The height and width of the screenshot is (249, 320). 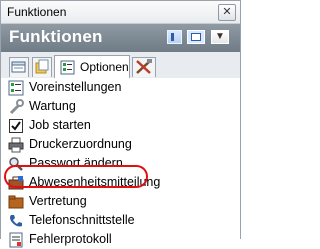 What do you see at coordinates (16, 145) in the screenshot?
I see `printer-icon` at bounding box center [16, 145].